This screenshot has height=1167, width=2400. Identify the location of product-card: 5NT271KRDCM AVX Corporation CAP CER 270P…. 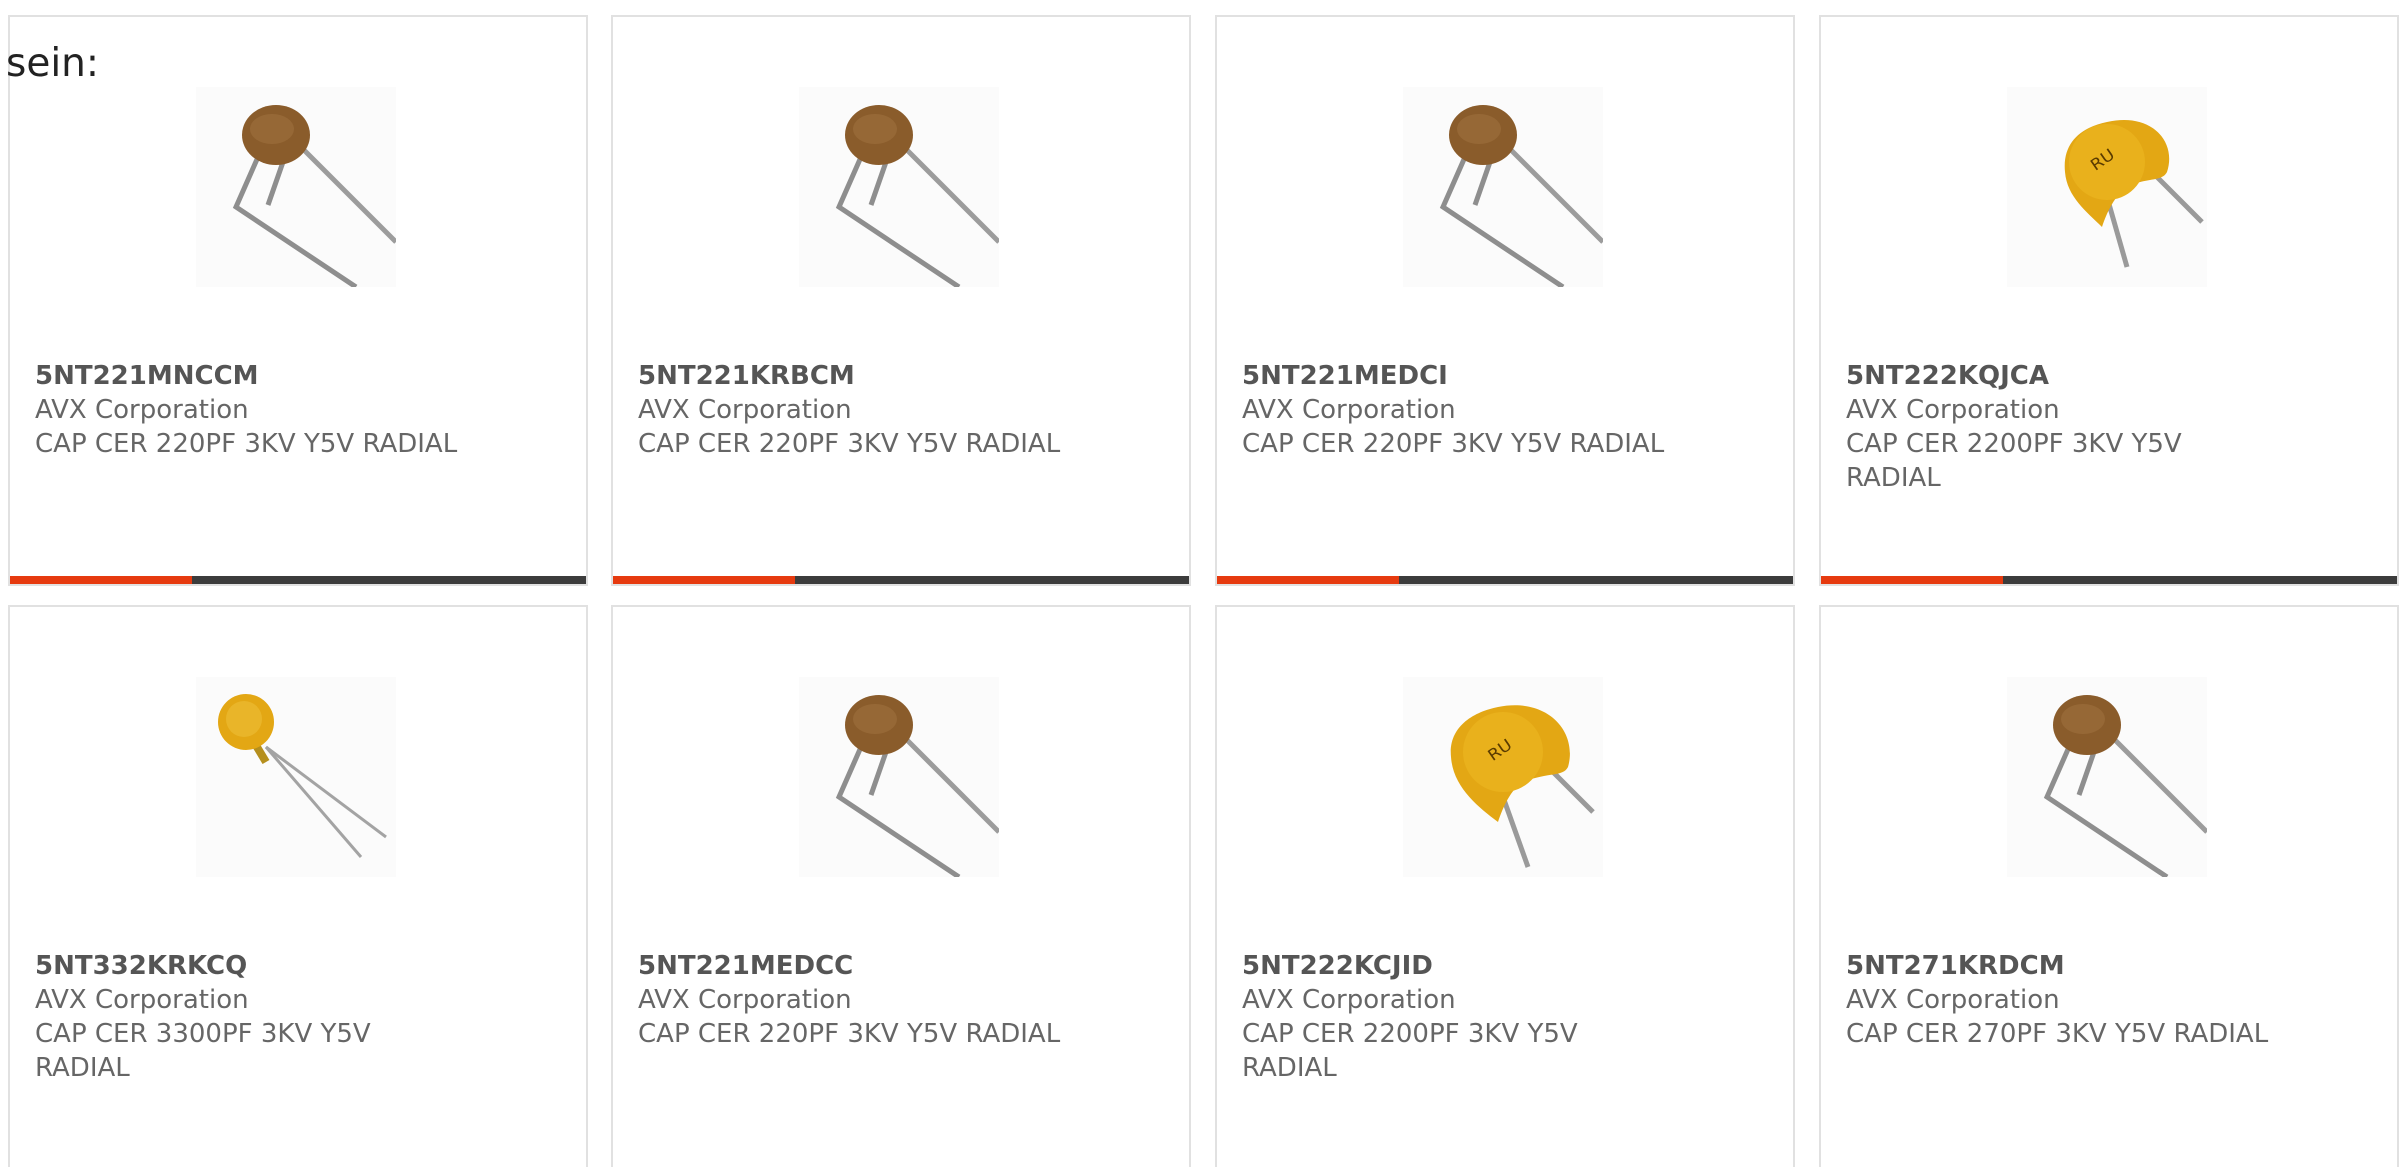
(2109, 886).